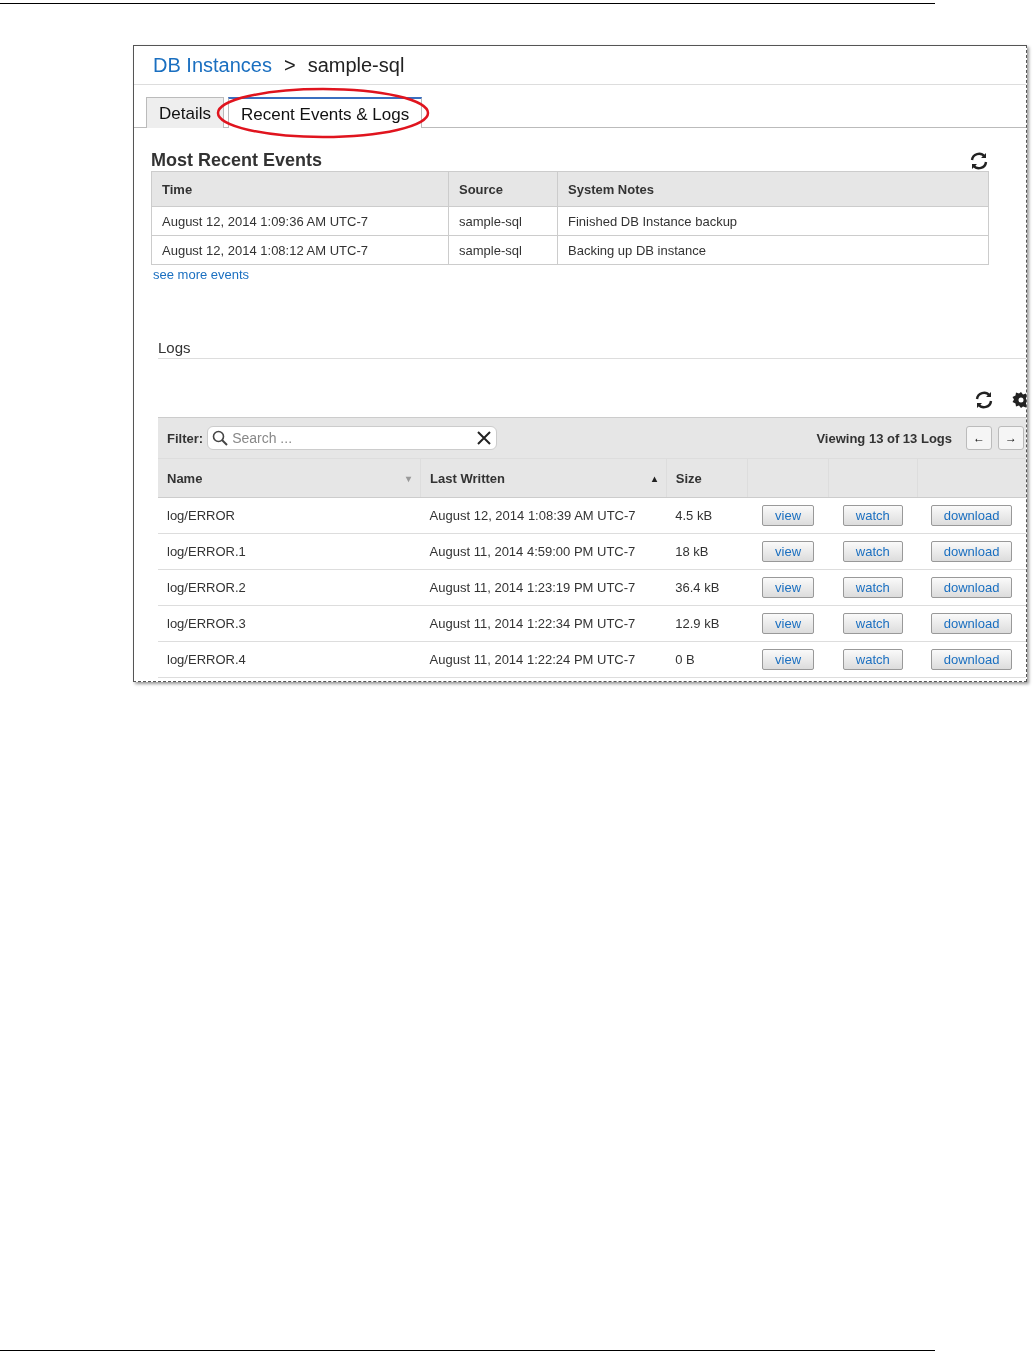 Image resolution: width=1033 pixels, height=1354 pixels. Describe the element at coordinates (543, 659) in the screenshot. I see `table-cell: August 11, 2014 1:22:24 PM UTC-7` at that location.